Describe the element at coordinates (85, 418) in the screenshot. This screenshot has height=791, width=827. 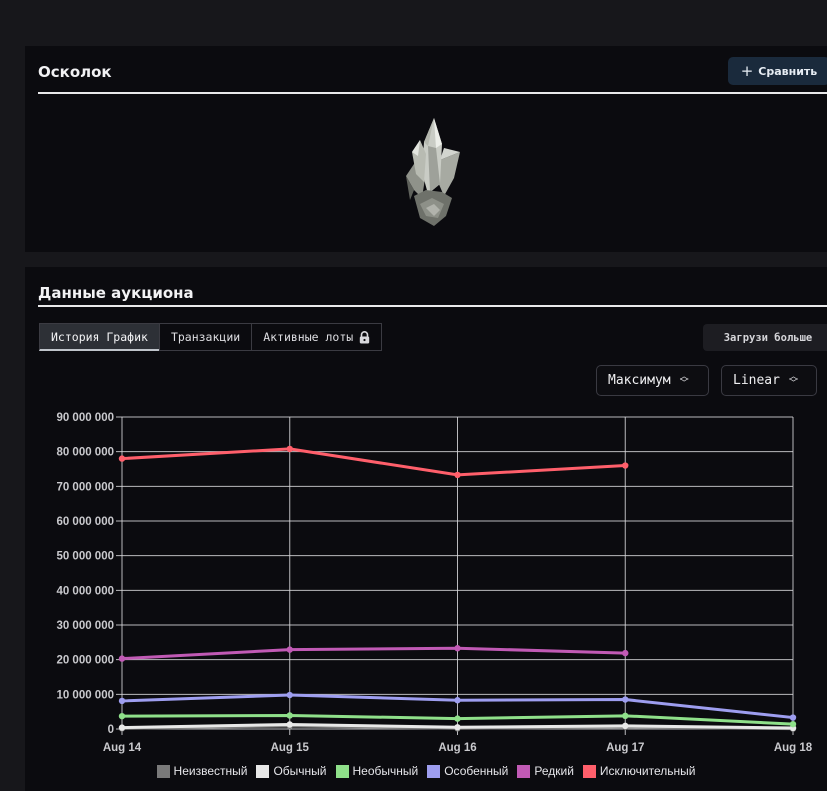
I see `y-tick-label: 90 000 000` at that location.